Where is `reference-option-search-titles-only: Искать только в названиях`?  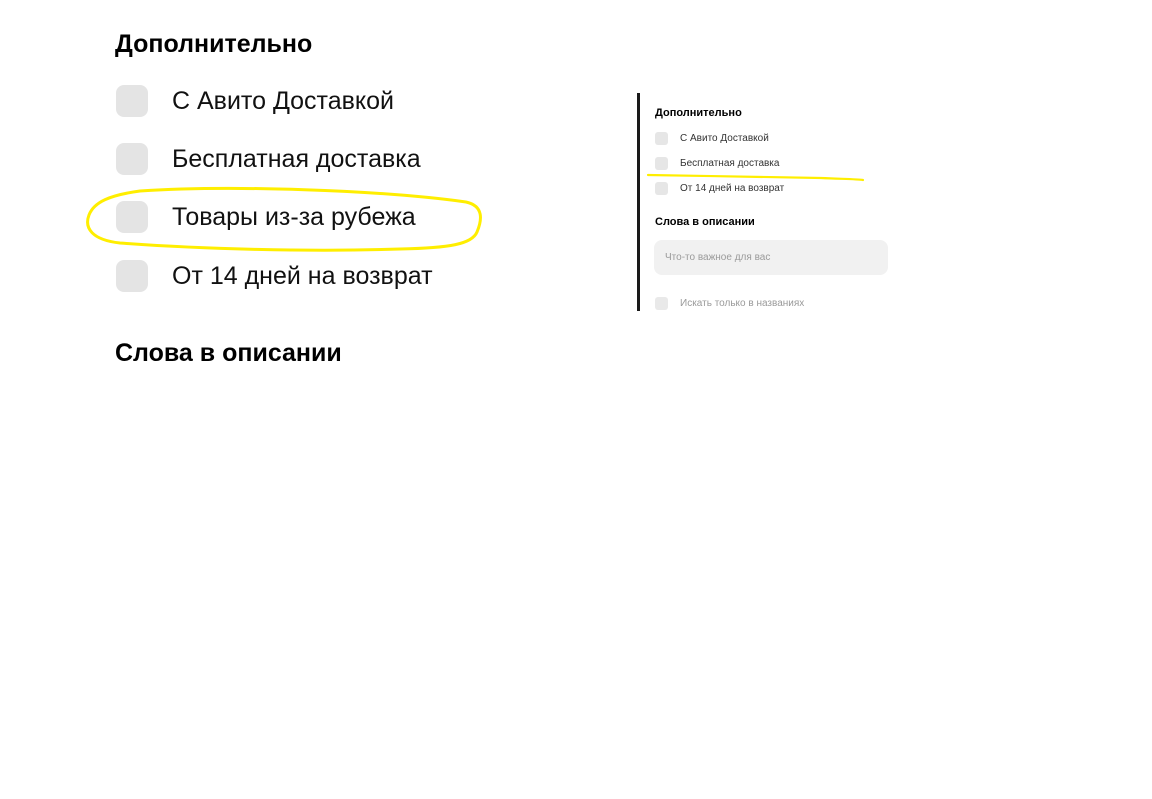
reference-option-search-titles-only: Искать только в названиях is located at coordinates (729, 303).